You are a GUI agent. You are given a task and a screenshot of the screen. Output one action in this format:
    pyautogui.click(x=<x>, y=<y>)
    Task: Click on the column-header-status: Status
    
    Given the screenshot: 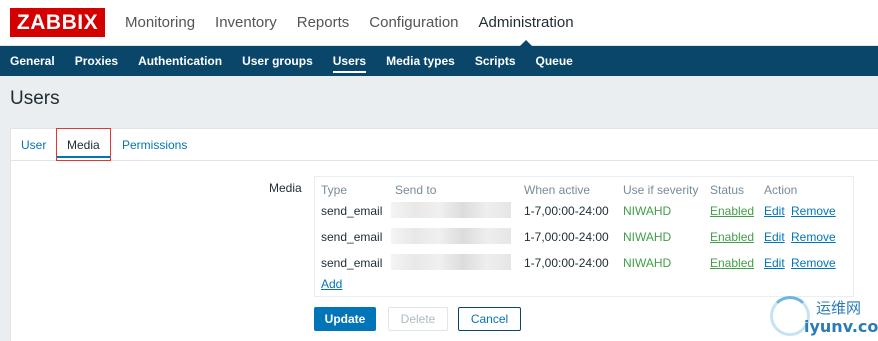 What is the action you would take?
    pyautogui.click(x=727, y=190)
    